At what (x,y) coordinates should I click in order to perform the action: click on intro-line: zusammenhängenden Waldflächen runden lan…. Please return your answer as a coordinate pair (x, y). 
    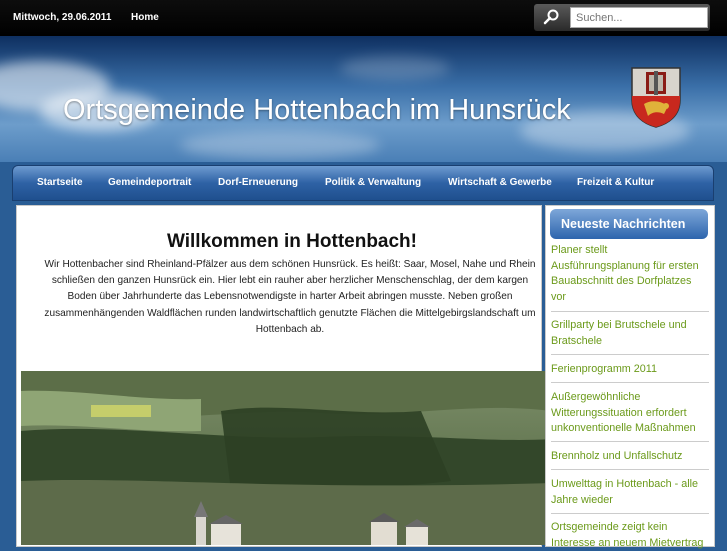
    Looking at the image, I should click on (290, 314).